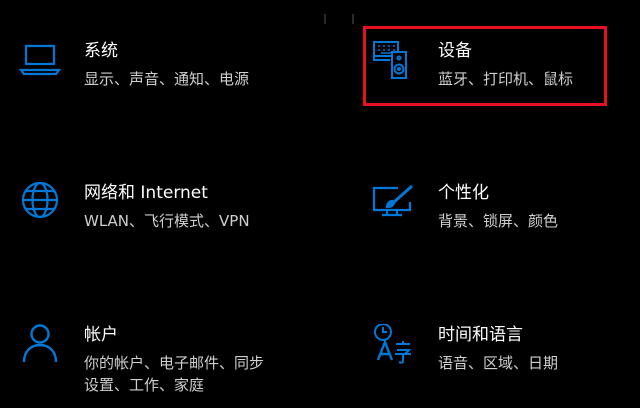 This screenshot has height=408, width=640. I want to click on tile-title: 个性化, so click(463, 193).